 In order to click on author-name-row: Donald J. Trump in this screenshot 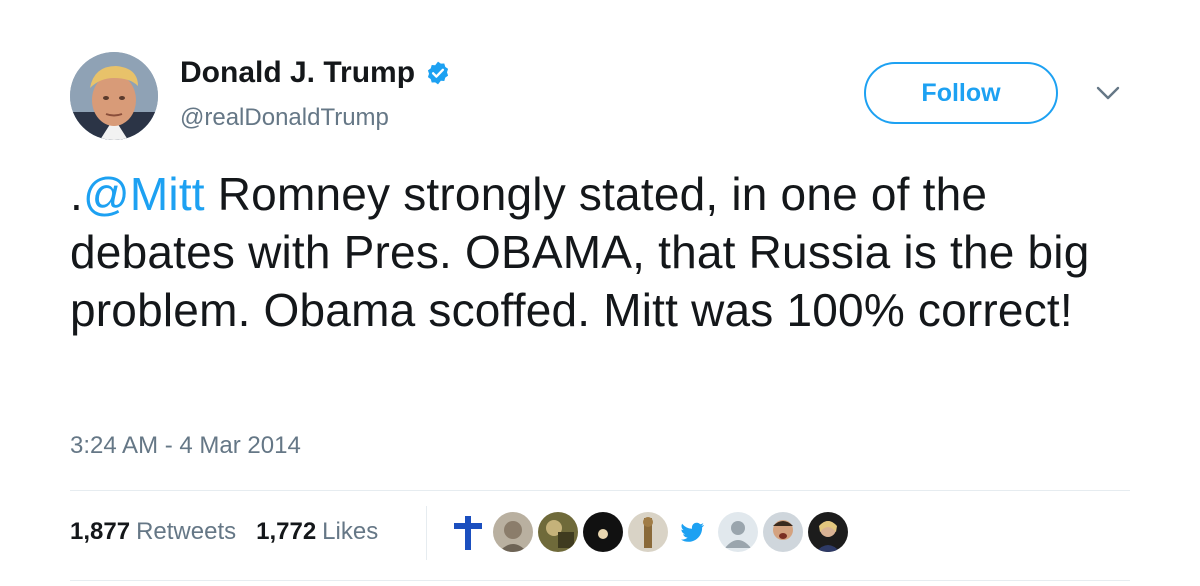, I will do `click(315, 73)`.